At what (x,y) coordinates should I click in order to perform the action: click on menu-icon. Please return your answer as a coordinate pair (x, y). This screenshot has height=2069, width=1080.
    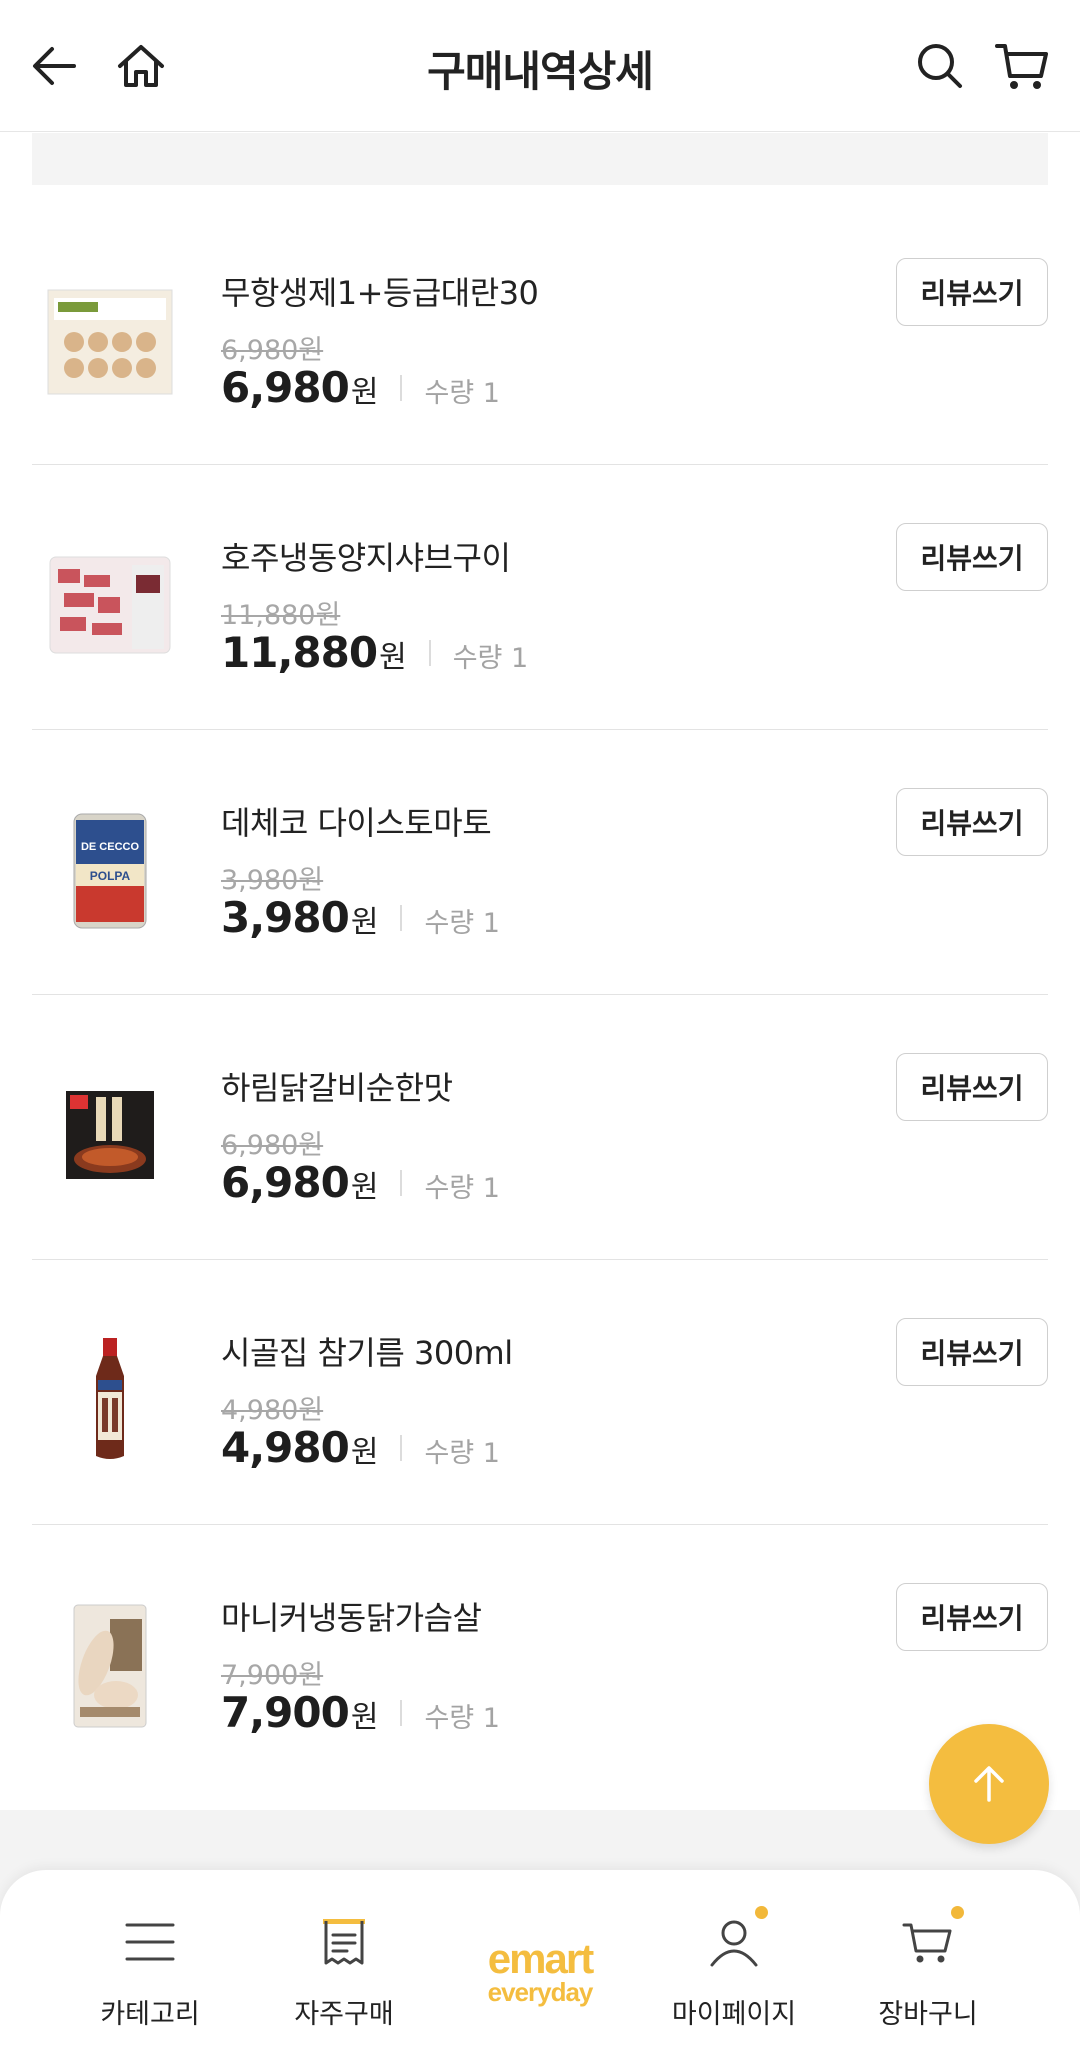
    Looking at the image, I should click on (150, 1942).